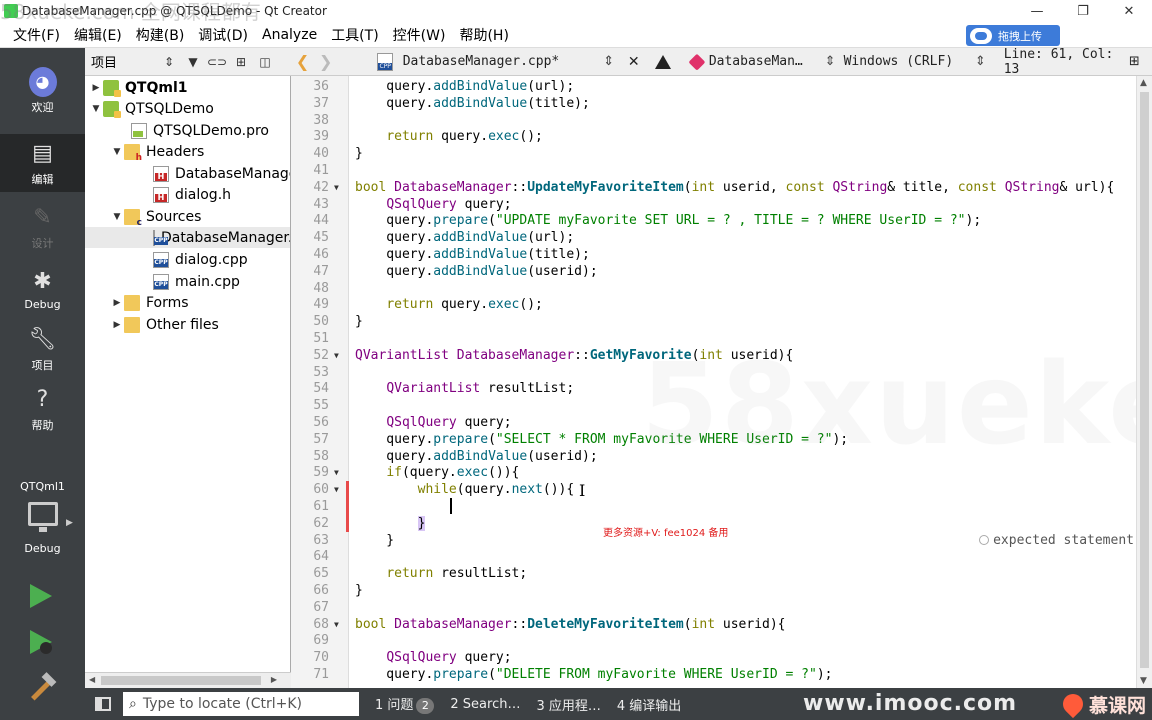 Image resolution: width=1152 pixels, height=720 pixels. What do you see at coordinates (42, 227) in the screenshot?
I see `mode-design: ✎ 设计` at bounding box center [42, 227].